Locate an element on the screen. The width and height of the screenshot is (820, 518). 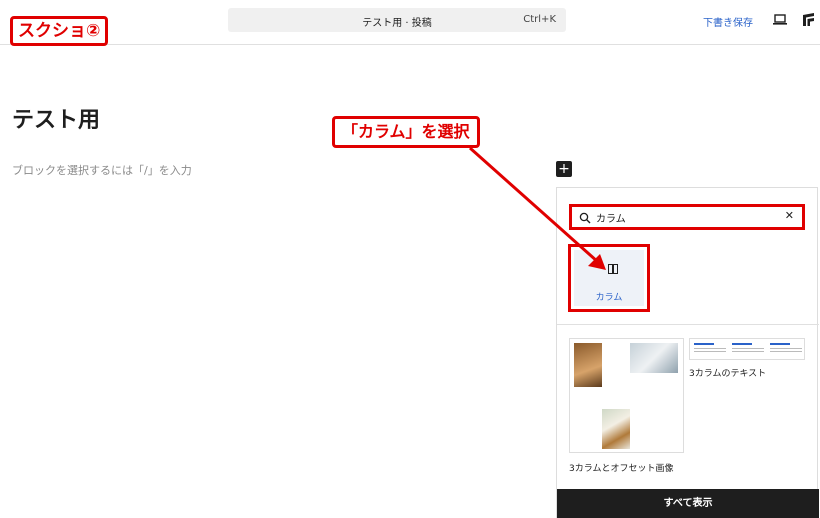
search-icon is located at coordinates (585, 218).